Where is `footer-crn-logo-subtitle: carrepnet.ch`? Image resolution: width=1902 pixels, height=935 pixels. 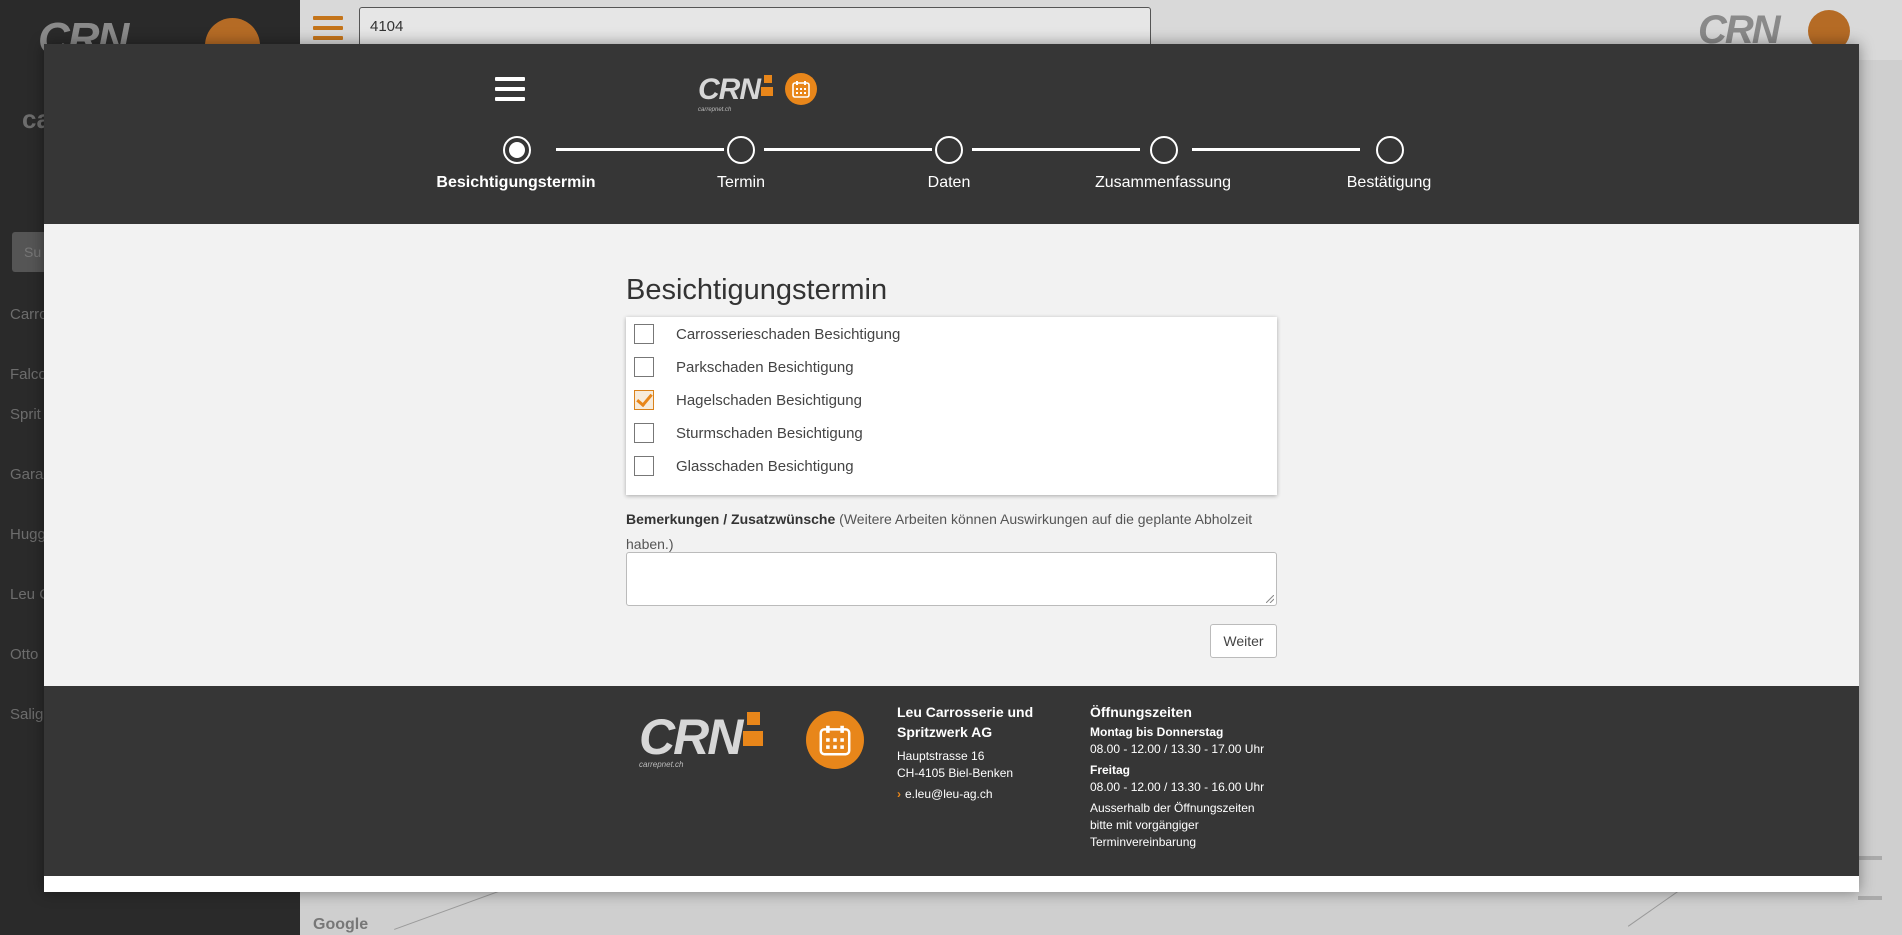 footer-crn-logo-subtitle: carrepnet.ch is located at coordinates (661, 764).